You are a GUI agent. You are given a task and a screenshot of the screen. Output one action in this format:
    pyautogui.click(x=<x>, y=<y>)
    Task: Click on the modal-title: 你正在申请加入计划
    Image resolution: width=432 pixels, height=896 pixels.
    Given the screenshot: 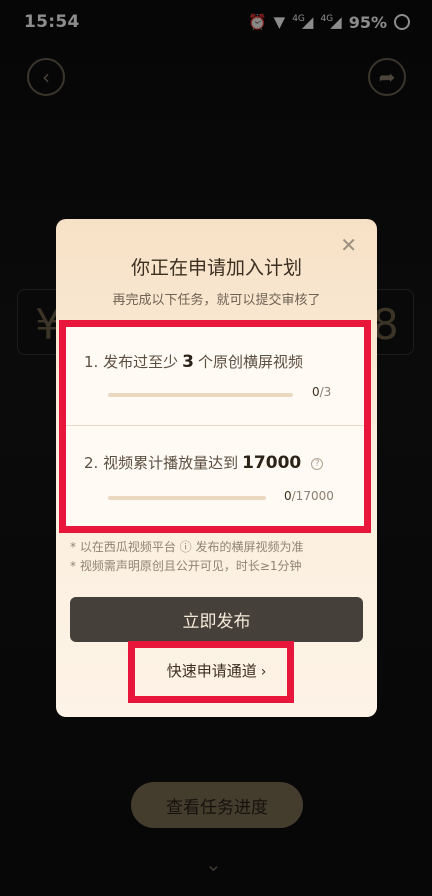 What is the action you would take?
    pyautogui.click(x=216, y=268)
    